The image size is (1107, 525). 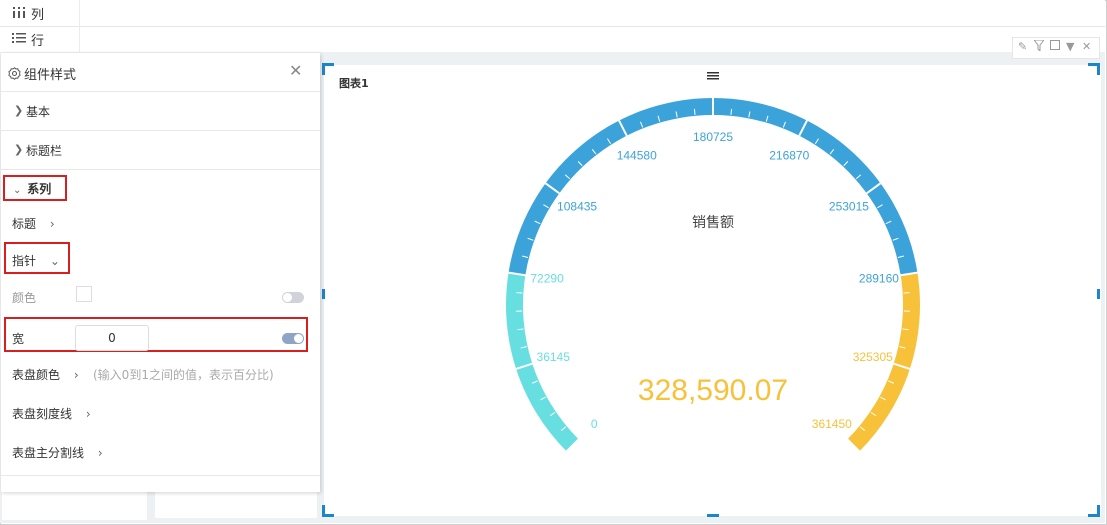 I want to click on dial-tick-item: 表盘刻度线 ›, so click(x=51, y=413).